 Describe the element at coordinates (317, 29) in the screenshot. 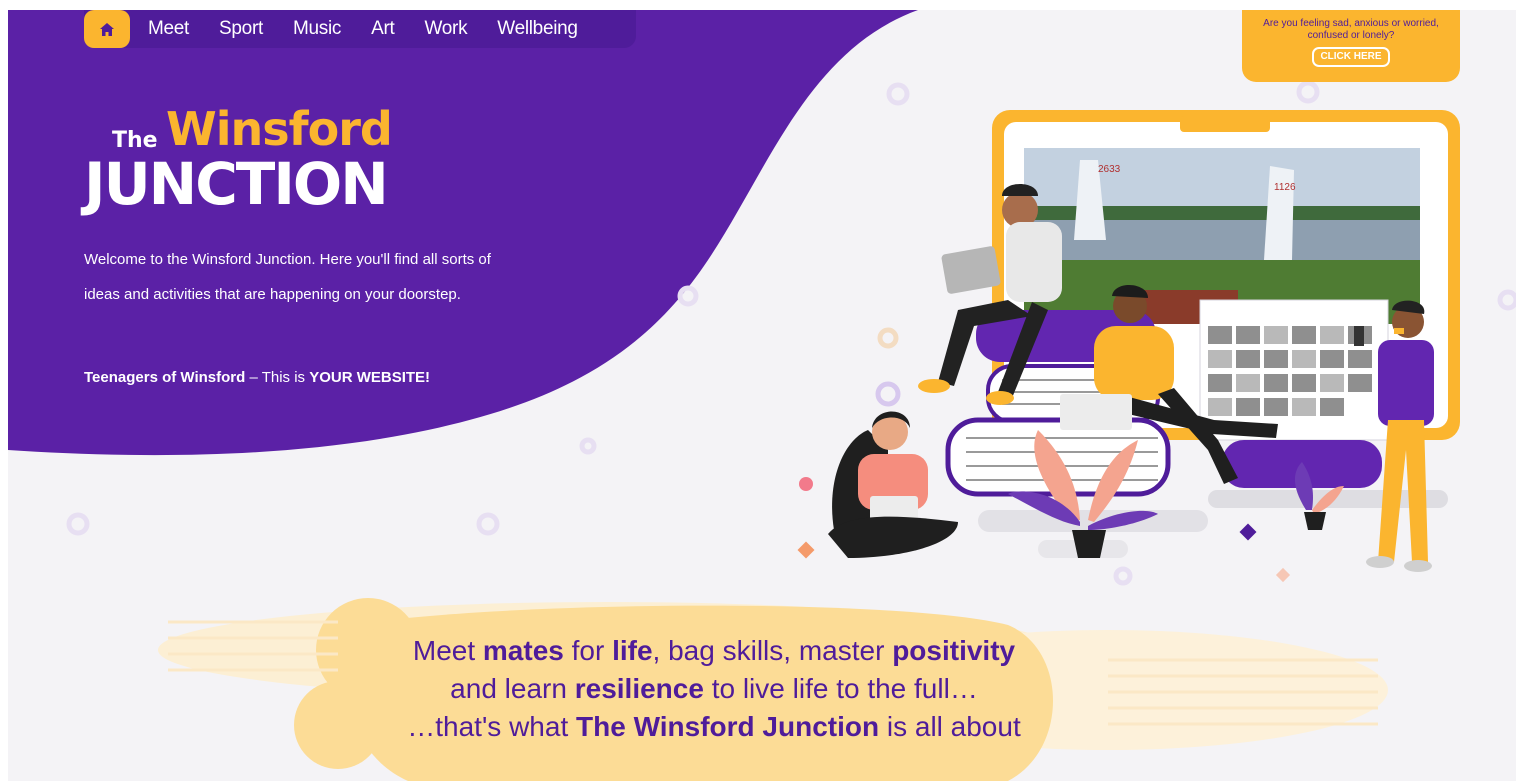

I see `nav-item-music: Music` at that location.